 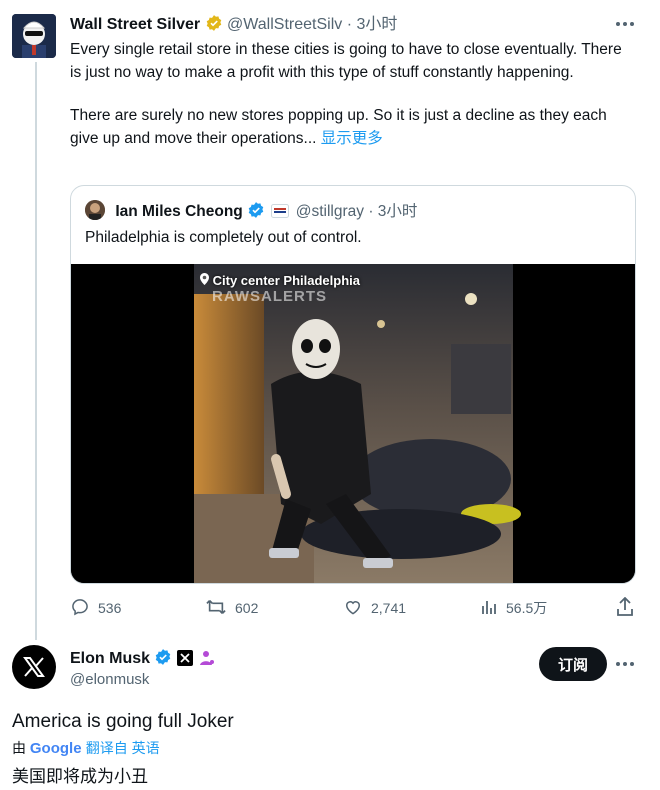 I want to click on ian-miles-cheong-avatar, so click(x=95, y=210).